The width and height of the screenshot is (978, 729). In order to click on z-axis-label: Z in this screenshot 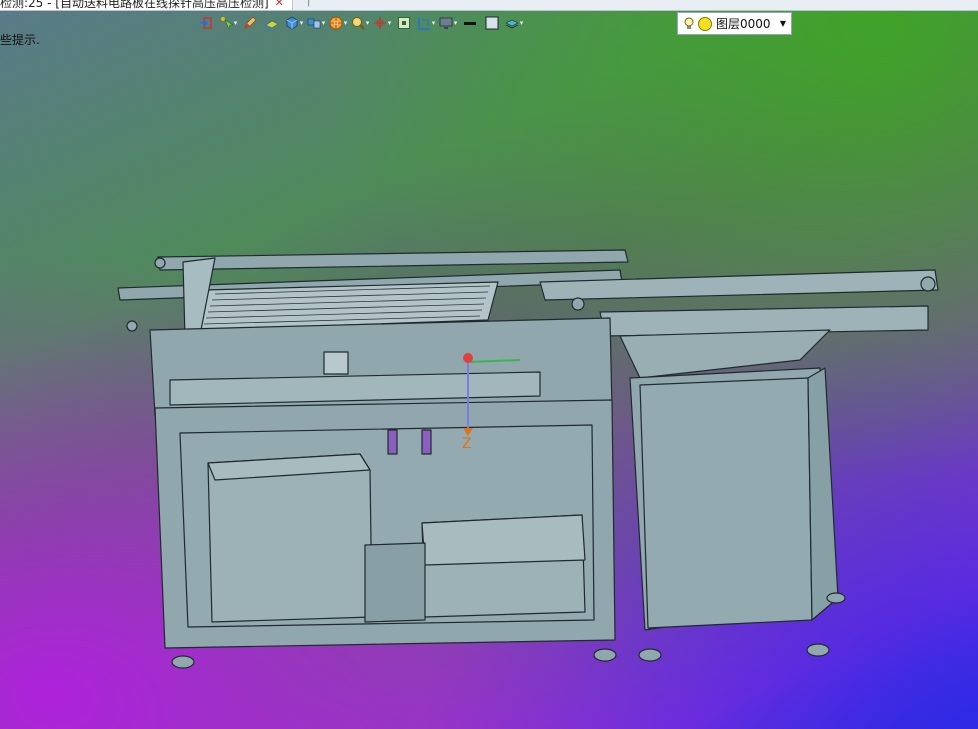, I will do `click(467, 444)`.